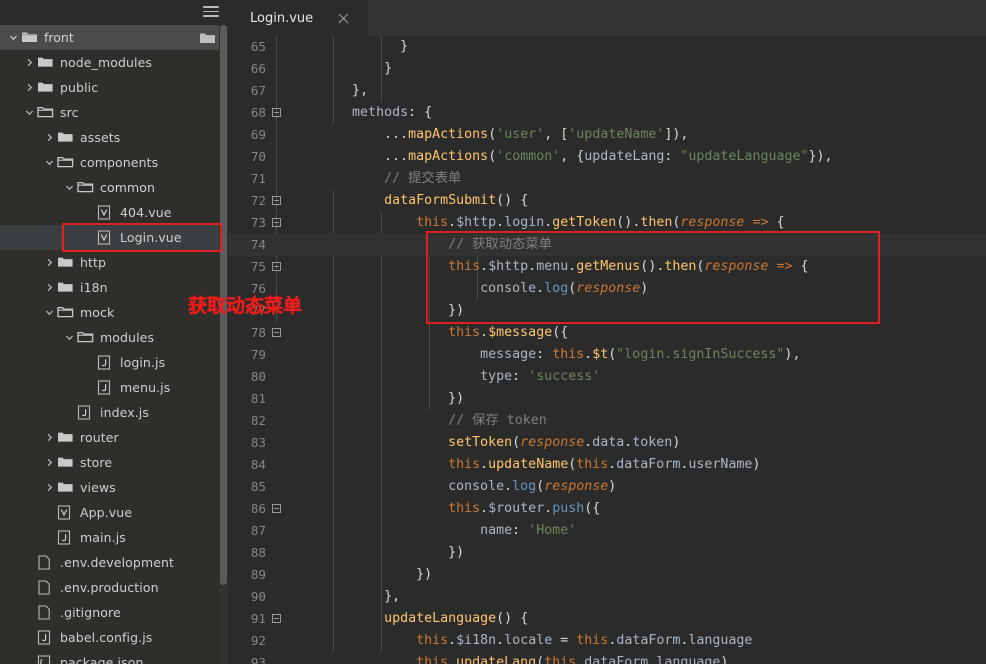 This screenshot has height=664, width=986. I want to click on code-line: 86 this.$router.push({, so click(607, 509).